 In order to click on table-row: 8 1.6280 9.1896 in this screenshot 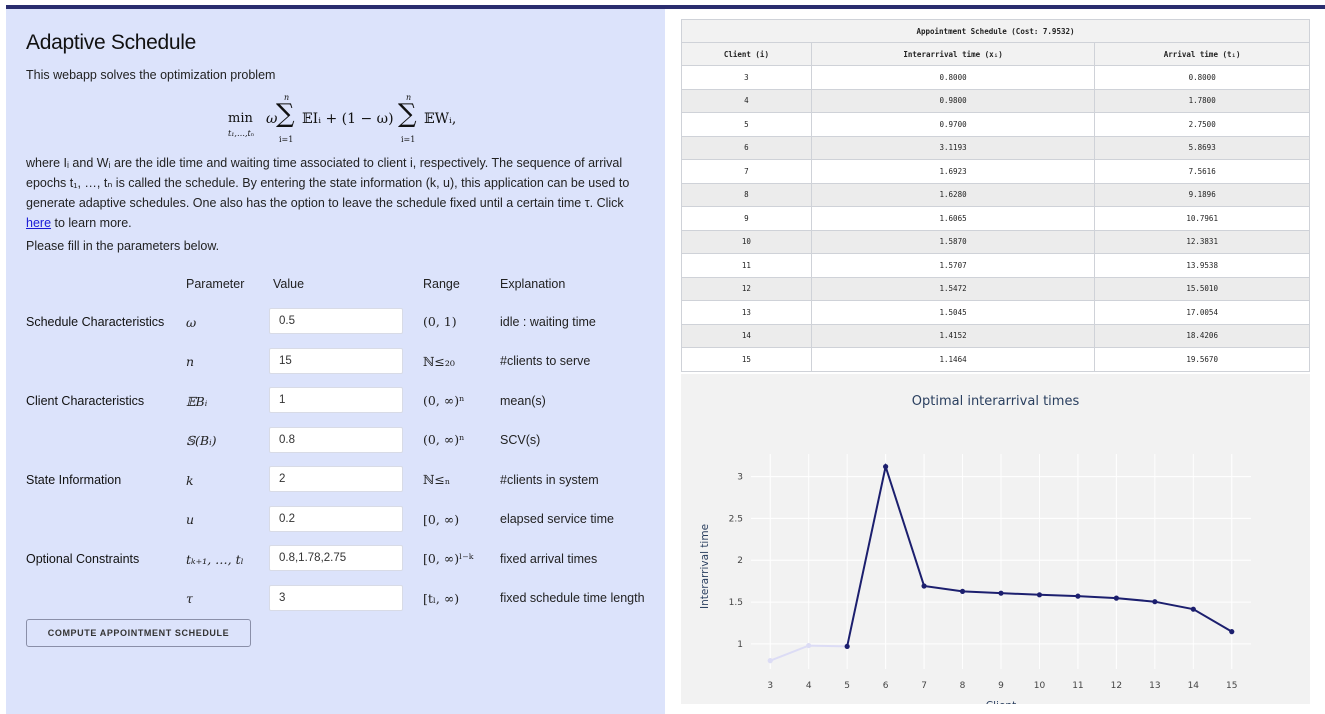, I will do `click(995, 194)`.